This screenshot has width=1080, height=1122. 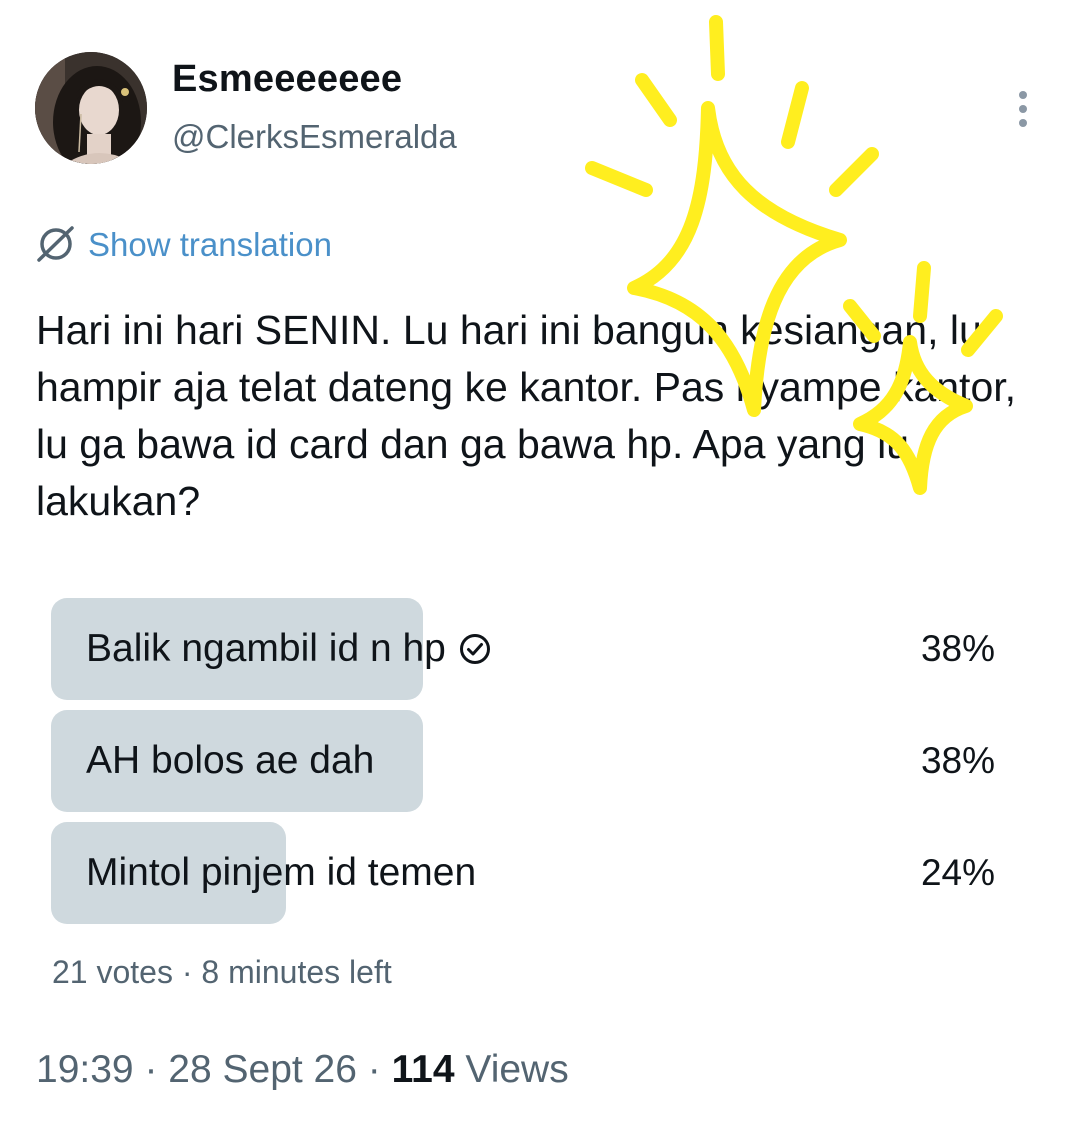 What do you see at coordinates (281, 872) in the screenshot?
I see `poll-option-label: Mintol pinjem id temen` at bounding box center [281, 872].